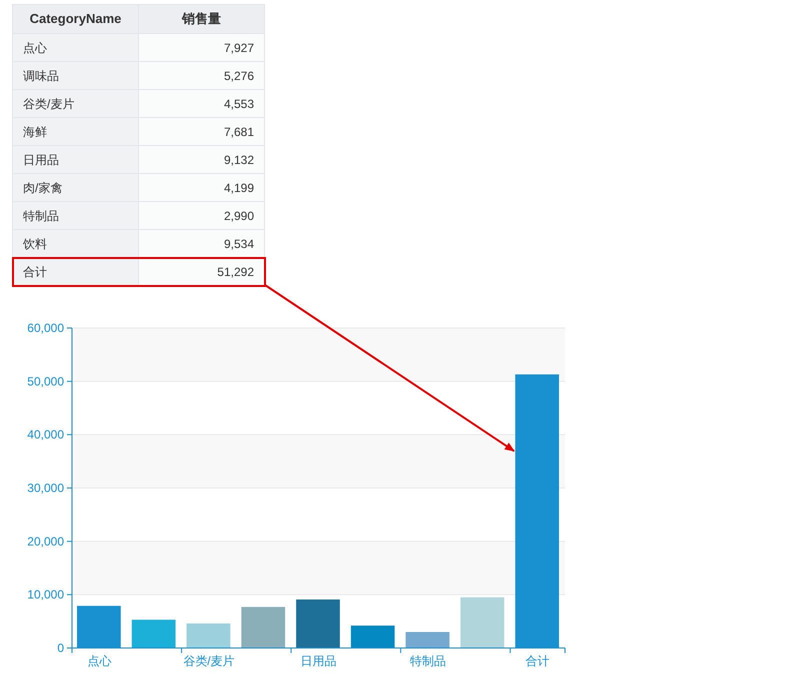 This screenshot has height=676, width=796. Describe the element at coordinates (45, 328) in the screenshot. I see `y-axis-label: 60,000` at that location.